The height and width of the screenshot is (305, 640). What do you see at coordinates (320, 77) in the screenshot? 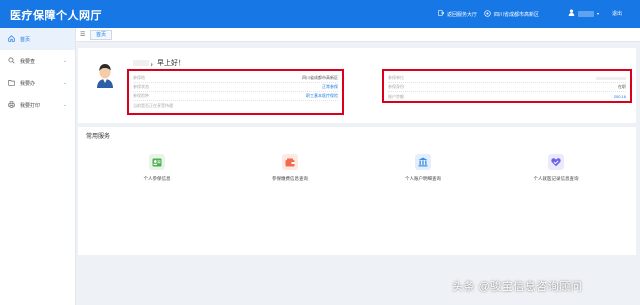
I see `info-value: 四川省成都市高新区` at bounding box center [320, 77].